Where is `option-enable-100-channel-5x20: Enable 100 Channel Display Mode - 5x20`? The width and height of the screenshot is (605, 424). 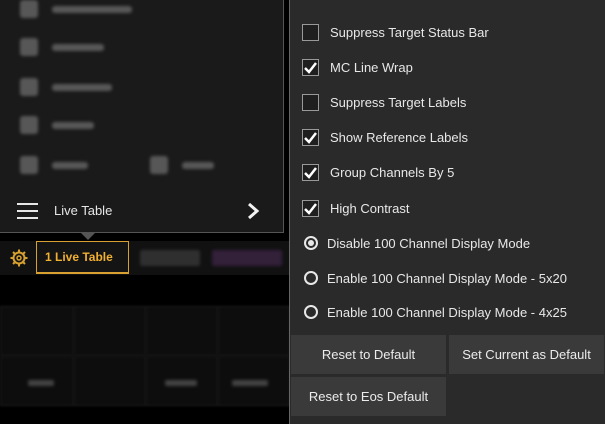
option-enable-100-channel-5x20: Enable 100 Channel Display Mode - 5x20 is located at coordinates (434, 278).